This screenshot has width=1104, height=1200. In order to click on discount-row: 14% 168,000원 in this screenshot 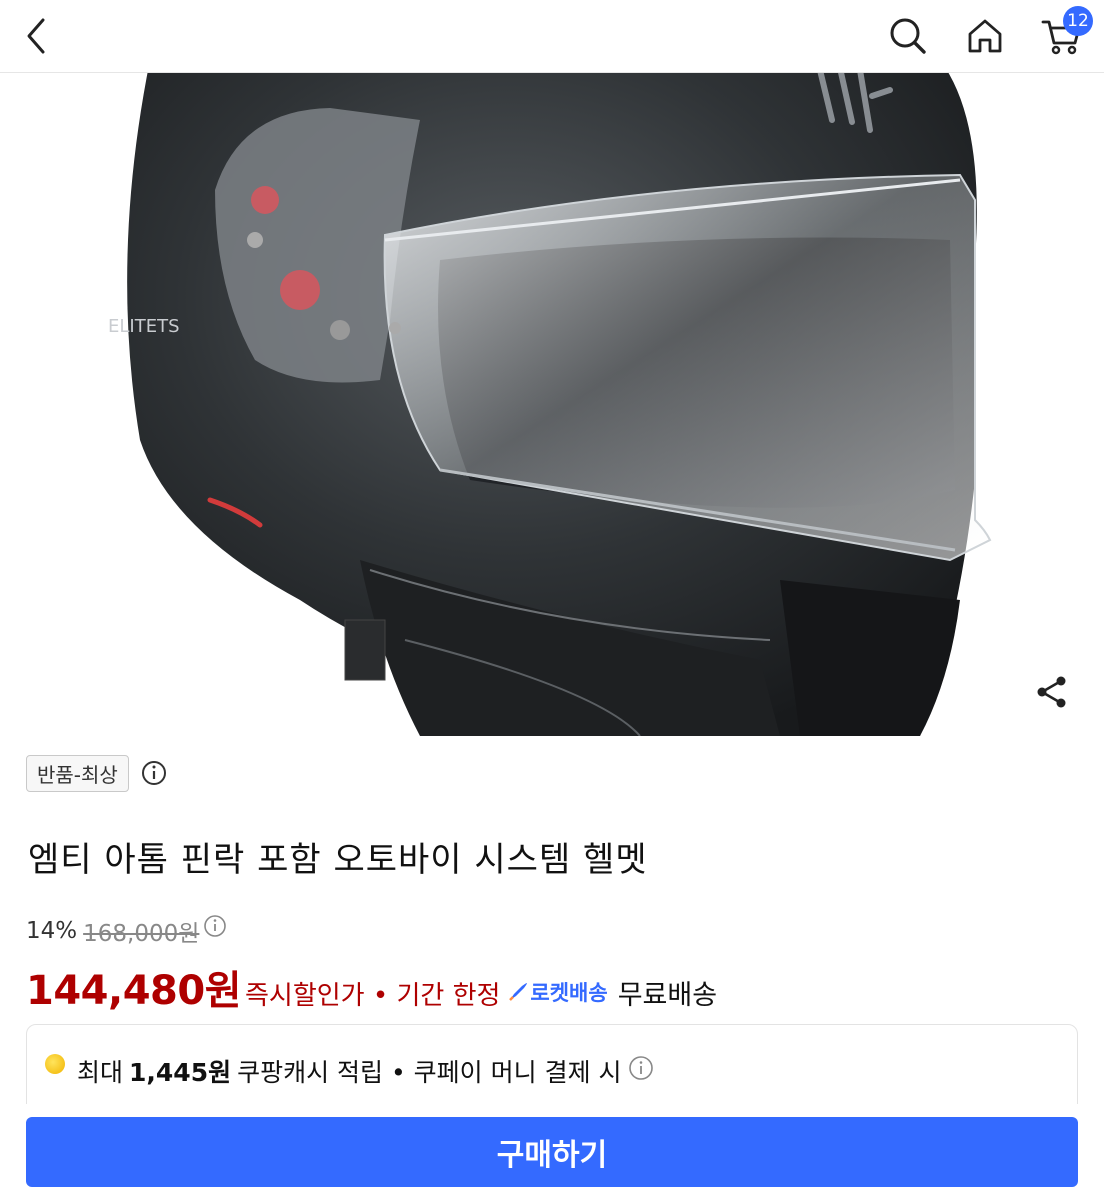, I will do `click(126, 931)`.